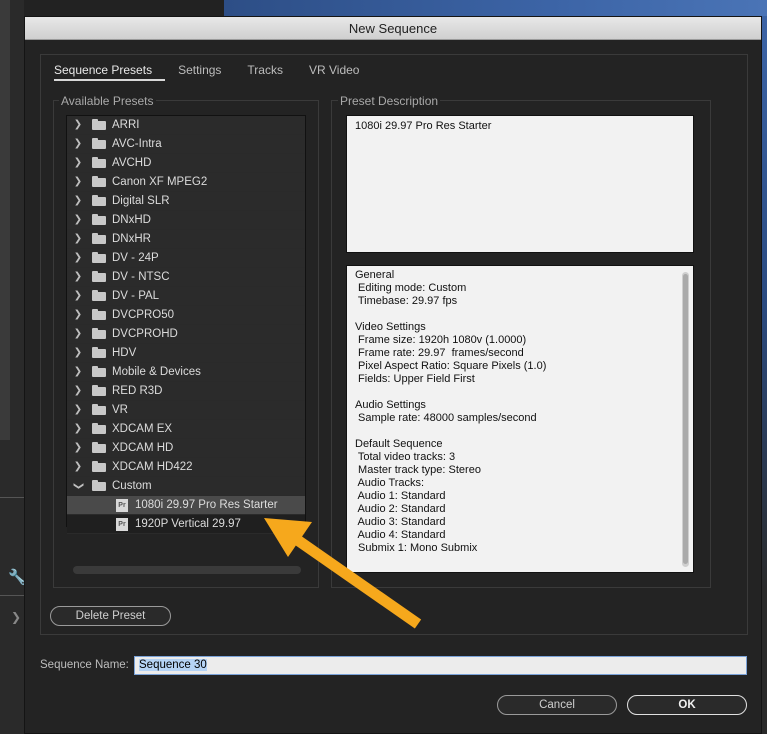  I want to click on background-top-bar, so click(124, 8).